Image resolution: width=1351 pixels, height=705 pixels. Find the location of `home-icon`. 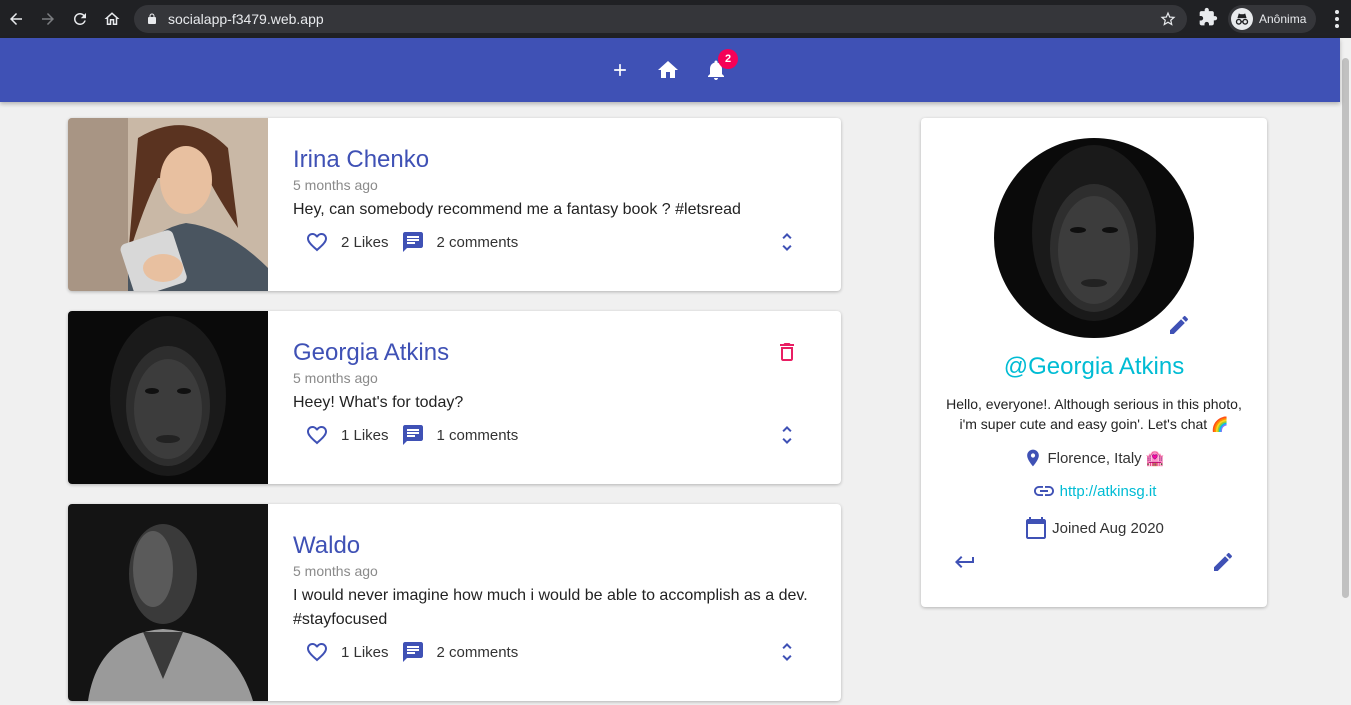

home-icon is located at coordinates (668, 69).